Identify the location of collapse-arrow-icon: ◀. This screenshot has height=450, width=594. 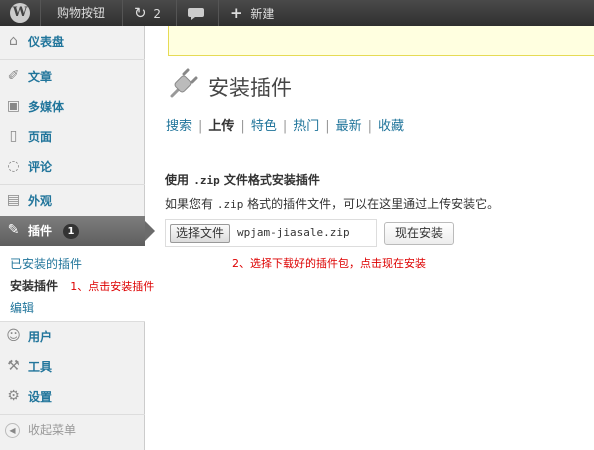
(12, 430).